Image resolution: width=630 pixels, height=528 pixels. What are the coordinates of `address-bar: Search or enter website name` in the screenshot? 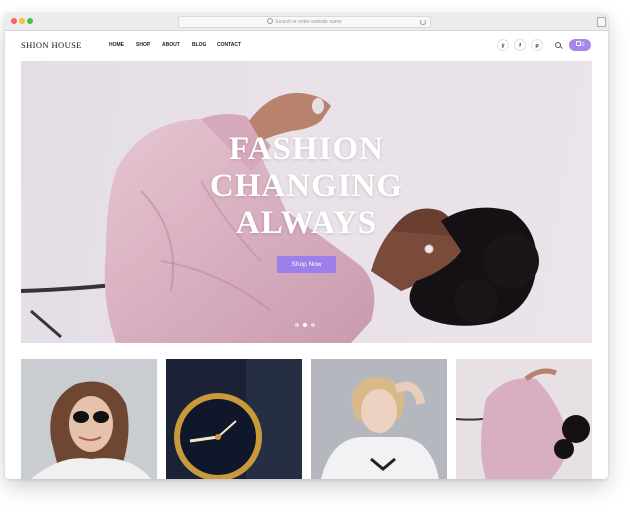 It's located at (304, 22).